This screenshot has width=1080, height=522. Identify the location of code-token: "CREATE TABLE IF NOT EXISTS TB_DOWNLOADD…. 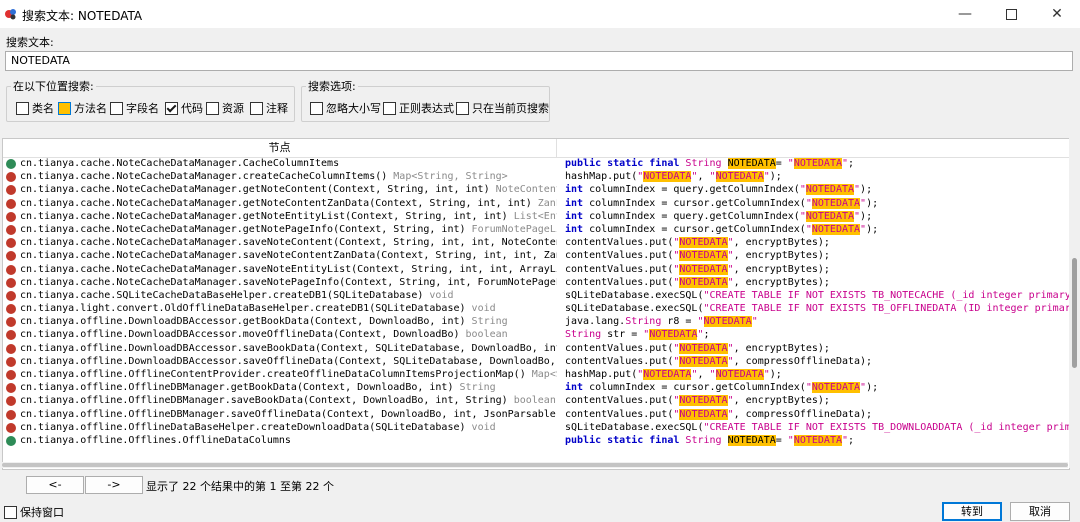
(886, 427).